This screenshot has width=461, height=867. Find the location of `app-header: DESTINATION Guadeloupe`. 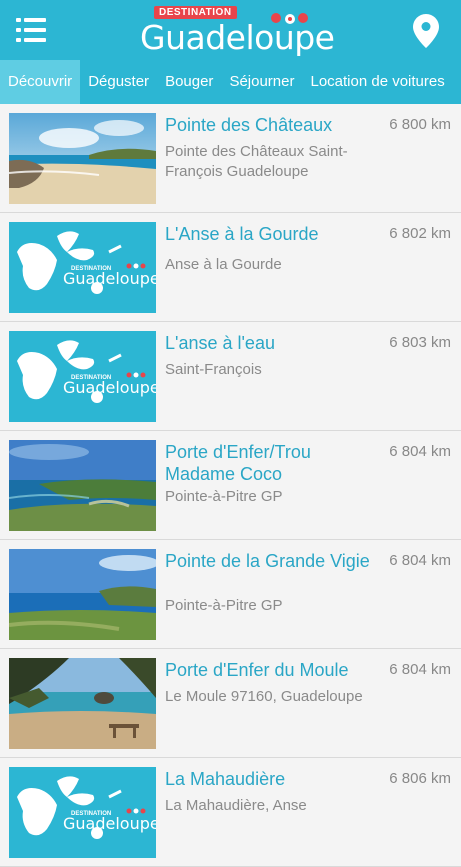

app-header: DESTINATION Guadeloupe is located at coordinates (230, 30).